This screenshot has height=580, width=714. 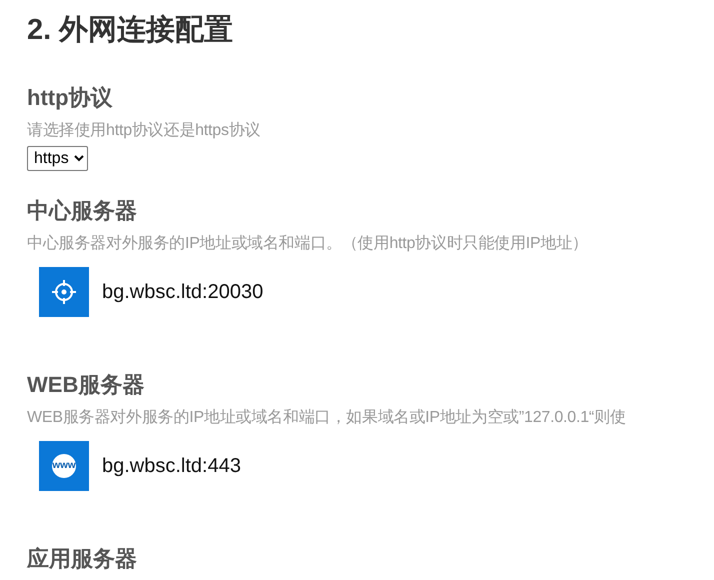 I want to click on section-heading: 中心服务器, so click(x=82, y=211).